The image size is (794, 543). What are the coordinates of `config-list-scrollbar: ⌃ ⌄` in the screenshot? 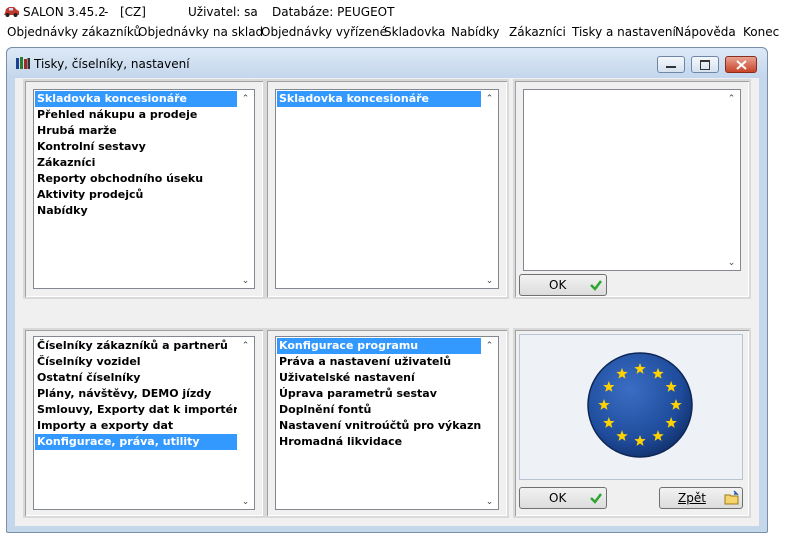 It's located at (489, 423).